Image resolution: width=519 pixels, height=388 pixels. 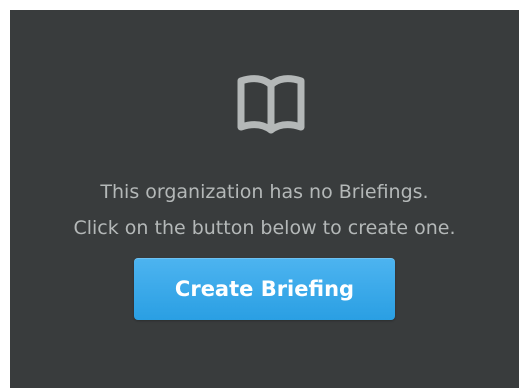 I want to click on empty-state-message-line-1: This organization has no Briefings., so click(x=264, y=192).